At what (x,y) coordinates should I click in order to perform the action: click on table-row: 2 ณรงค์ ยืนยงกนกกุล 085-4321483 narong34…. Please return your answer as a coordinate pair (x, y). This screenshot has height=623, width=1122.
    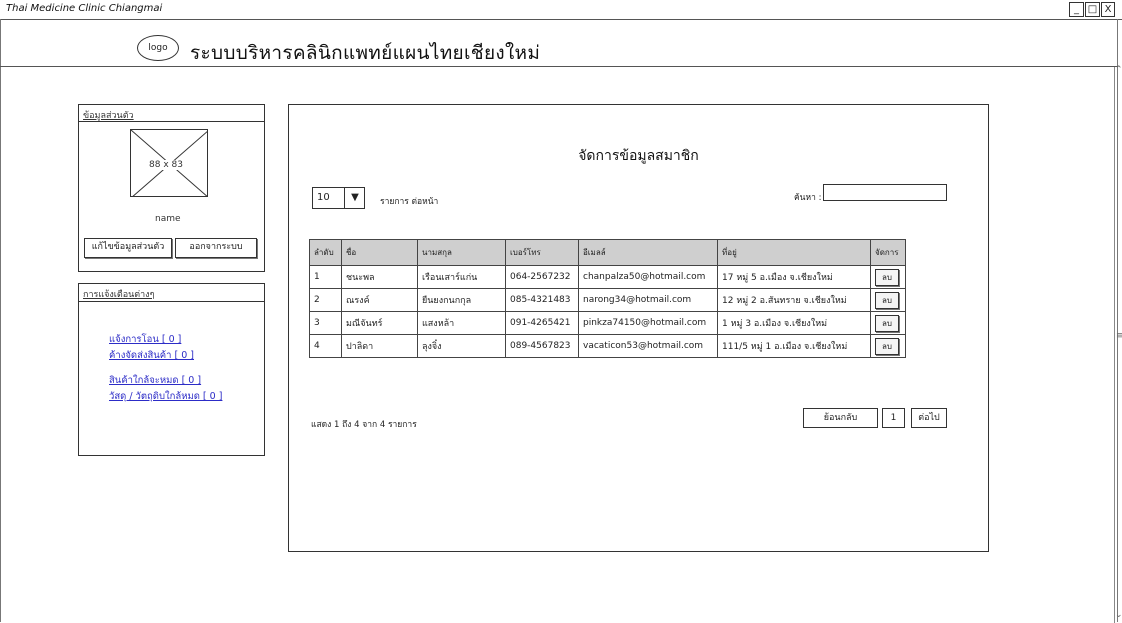
    Looking at the image, I should click on (607, 300).